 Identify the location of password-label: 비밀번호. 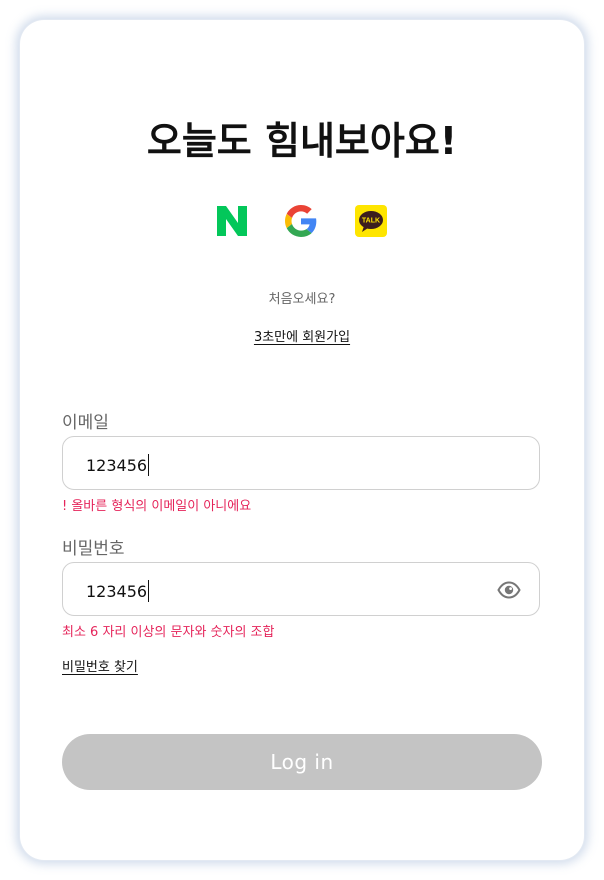
(93, 549).